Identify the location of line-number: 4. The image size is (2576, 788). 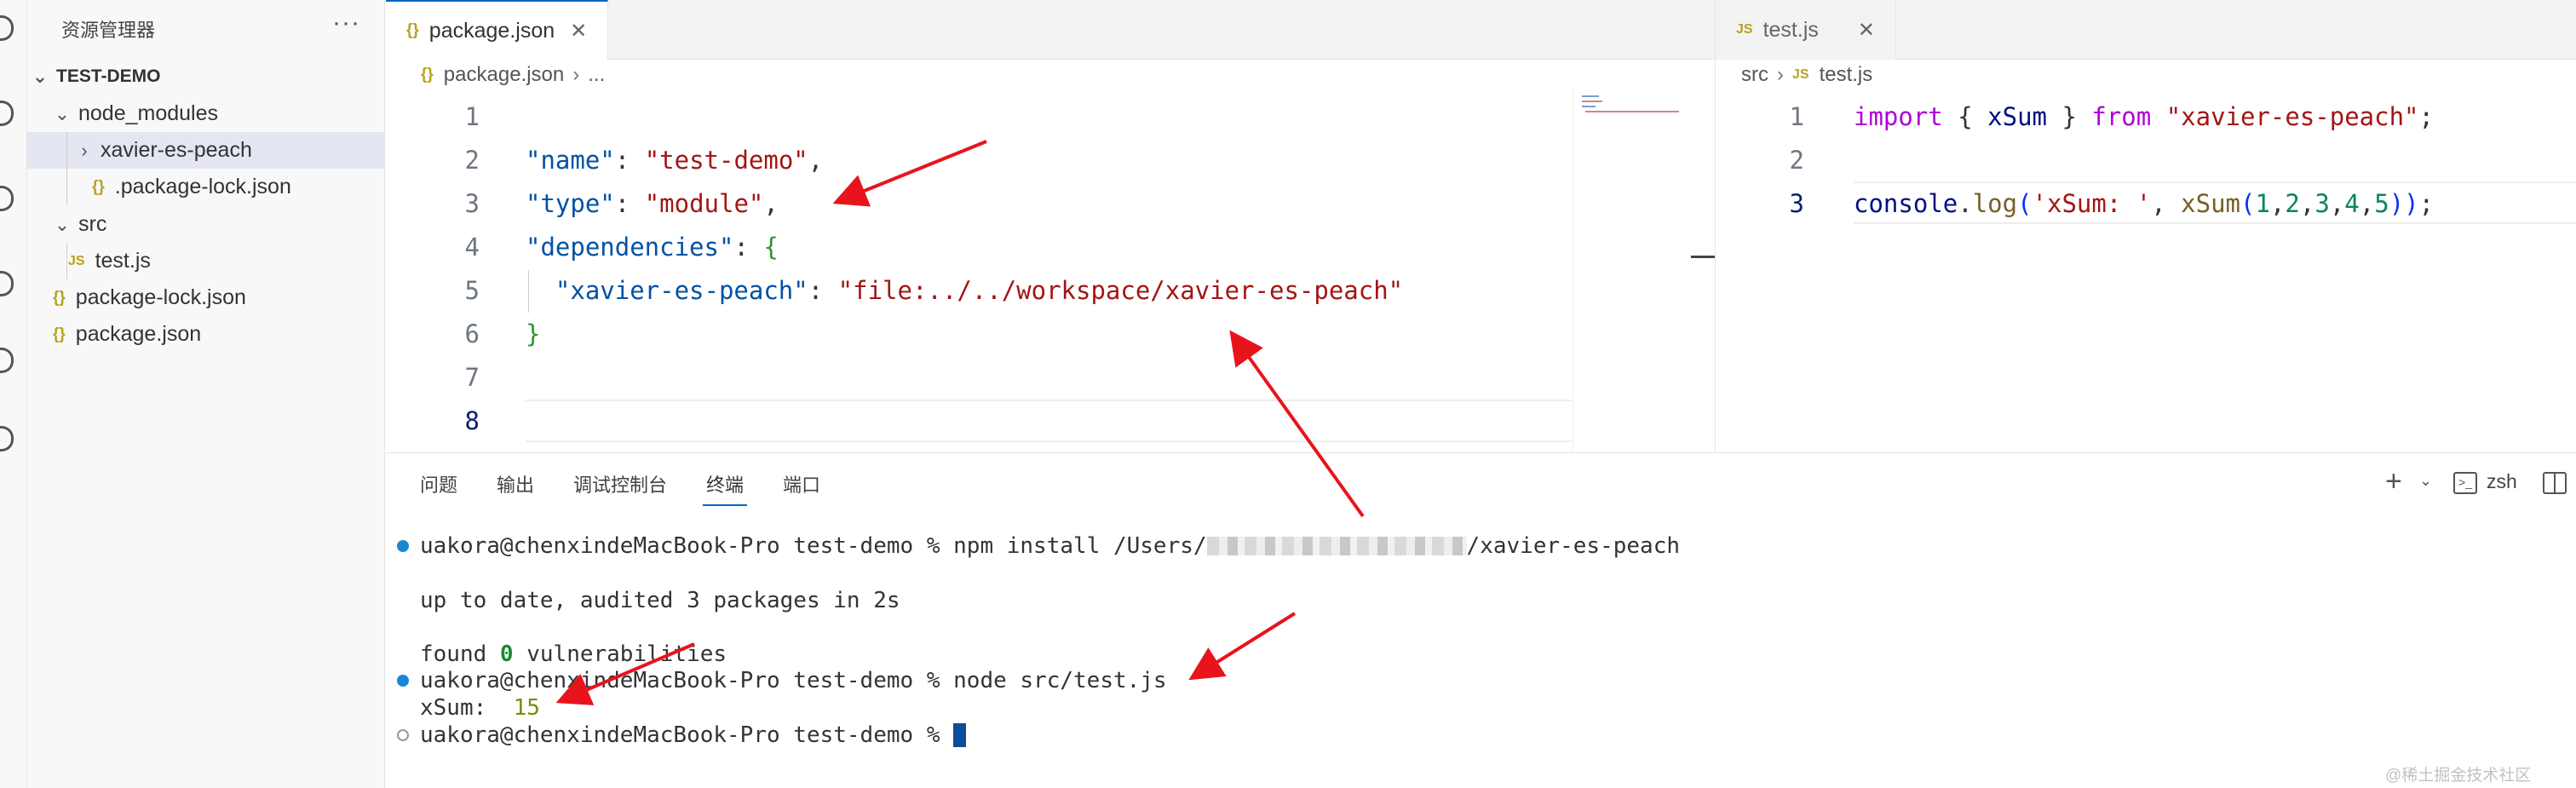
(472, 248).